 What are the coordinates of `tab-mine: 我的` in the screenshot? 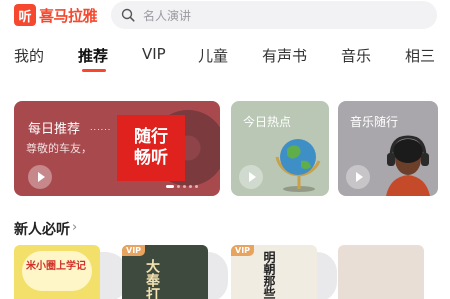 It's located at (29, 55).